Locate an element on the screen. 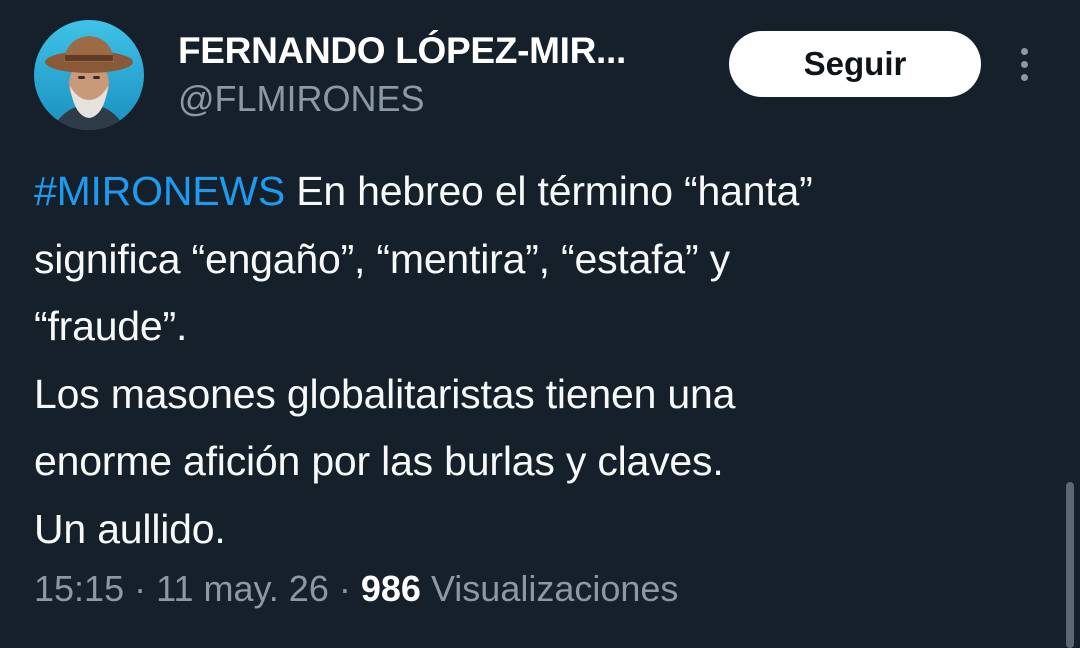 The height and width of the screenshot is (648, 1080). hashtag-link: #MIRONEWS is located at coordinates (159, 191).